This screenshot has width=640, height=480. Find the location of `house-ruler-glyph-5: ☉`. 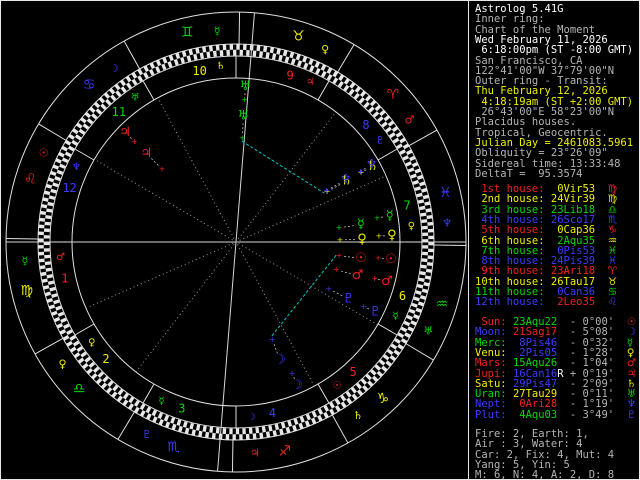

house-ruler-glyph-5: ☉ is located at coordinates (336, 386).